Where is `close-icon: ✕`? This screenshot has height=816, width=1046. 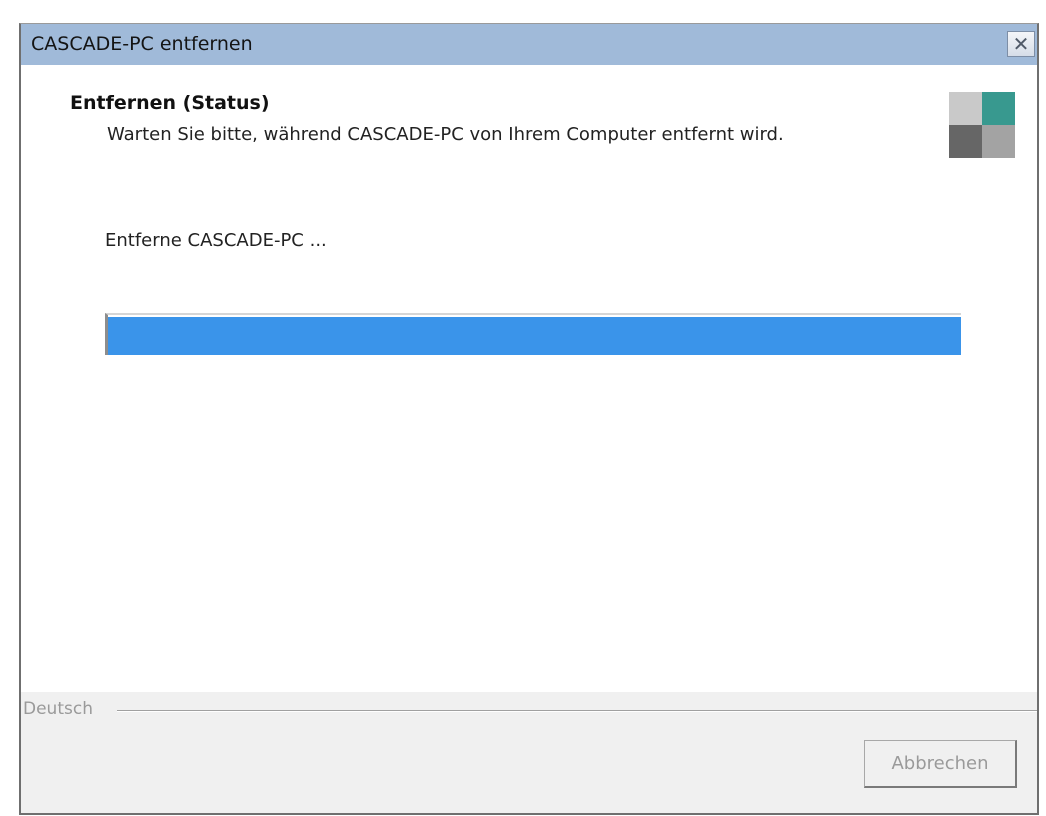 close-icon: ✕ is located at coordinates (1021, 44).